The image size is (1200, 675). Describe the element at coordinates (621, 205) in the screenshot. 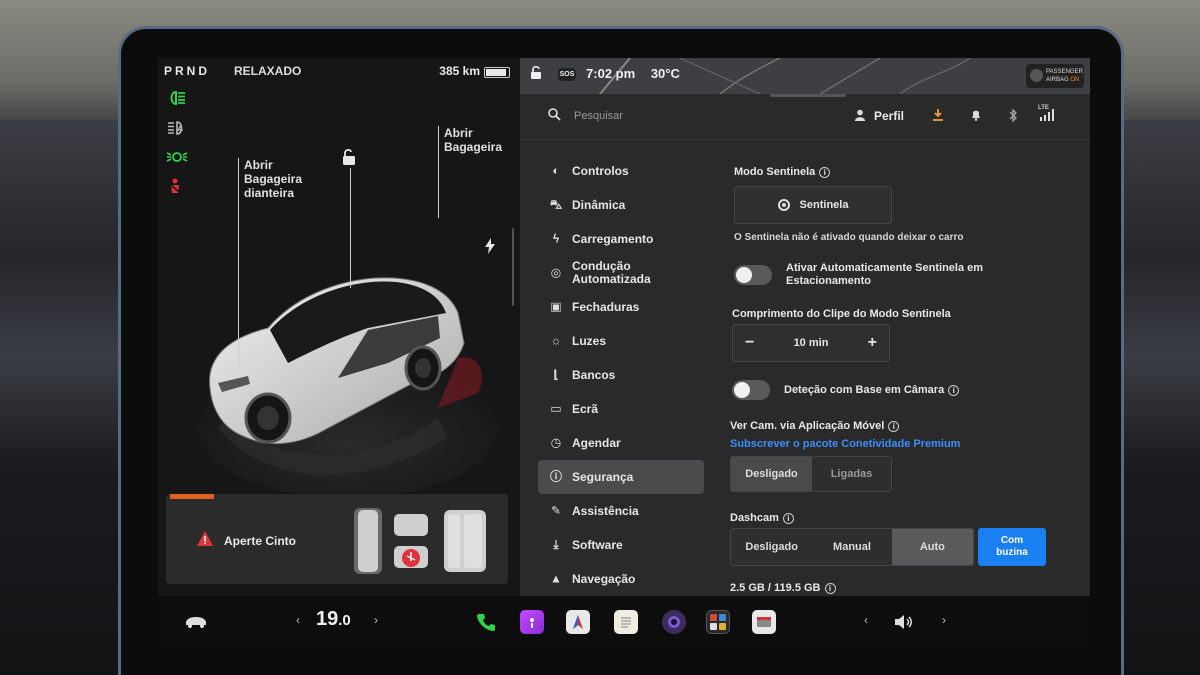

I see `menu-item-dinamica: ⛍ Dinâmica` at that location.